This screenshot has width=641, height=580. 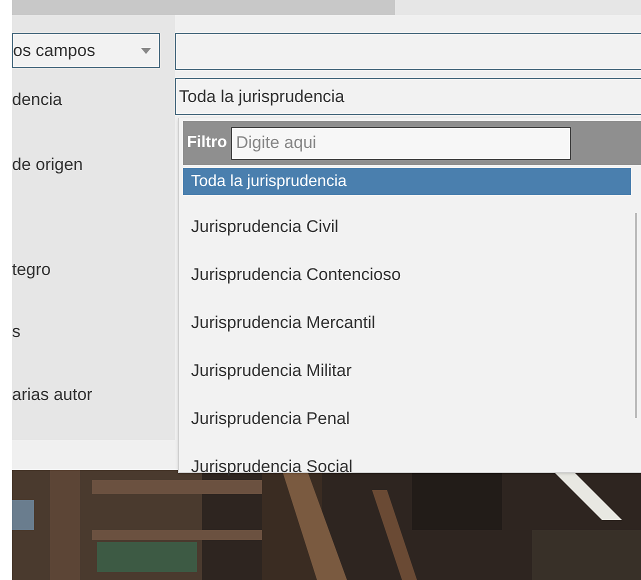 What do you see at coordinates (86, 50) in the screenshot?
I see `field-select: os campos` at bounding box center [86, 50].